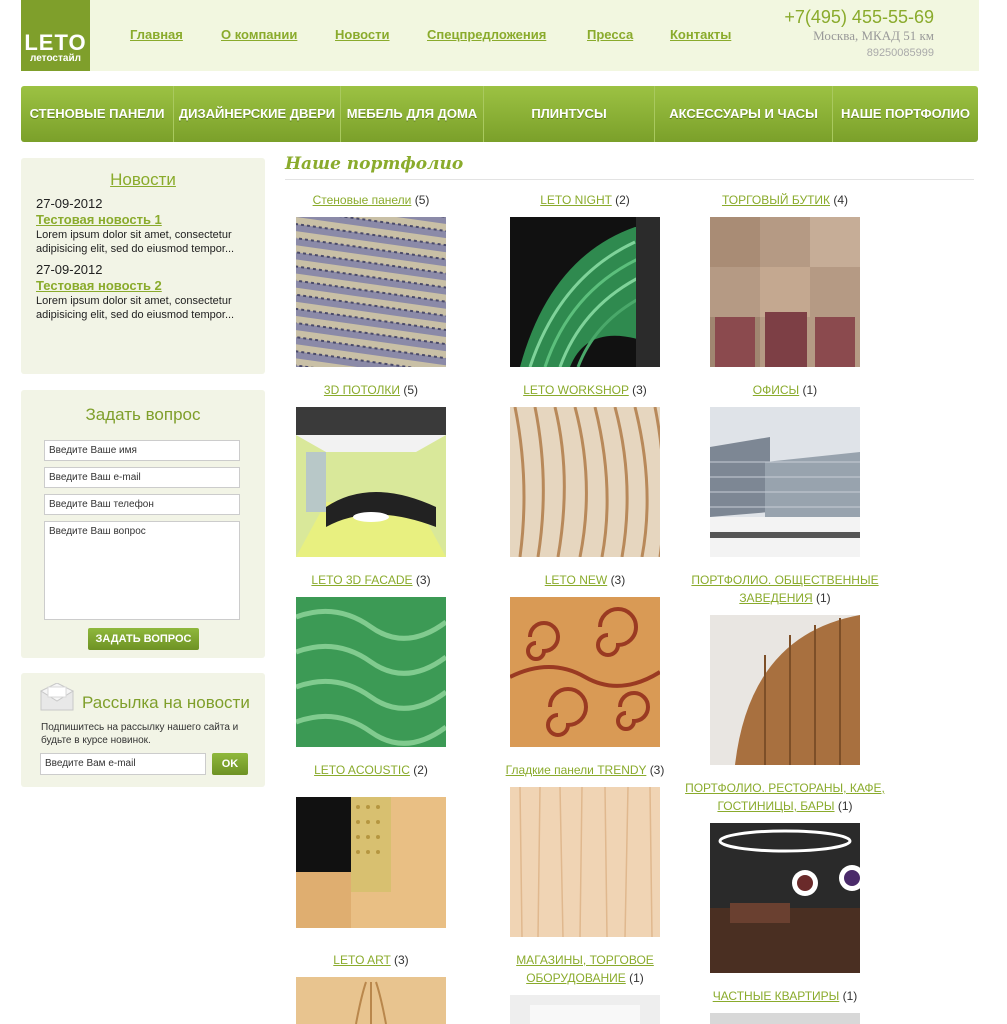  Describe the element at coordinates (230, 764) in the screenshot. I see `subscribe-ok-button: OK` at that location.